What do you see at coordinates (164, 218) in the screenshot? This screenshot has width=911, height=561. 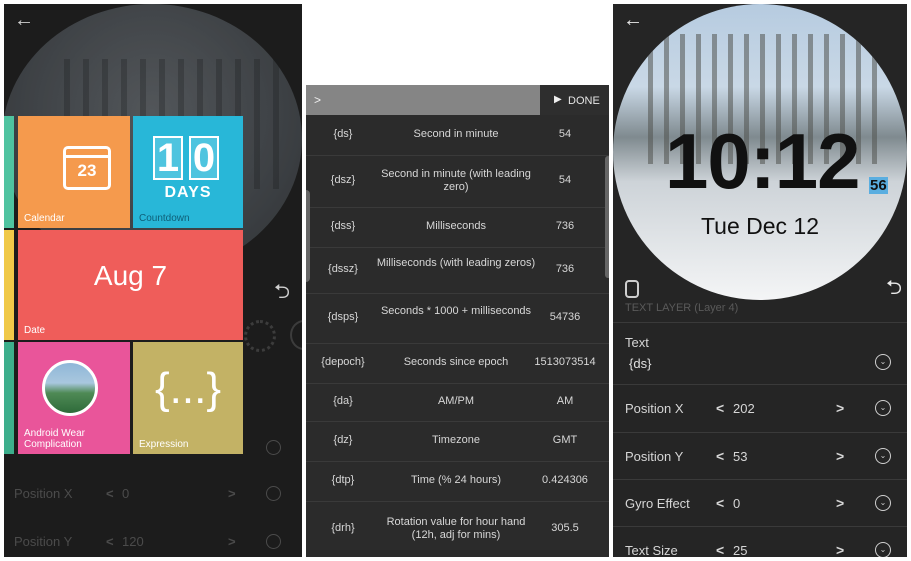 I see `tile-label: Countdown` at bounding box center [164, 218].